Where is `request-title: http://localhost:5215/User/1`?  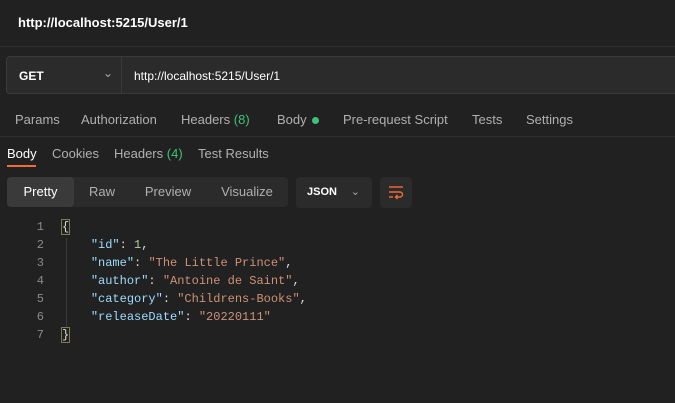
request-title: http://localhost:5215/User/1 is located at coordinates (103, 22).